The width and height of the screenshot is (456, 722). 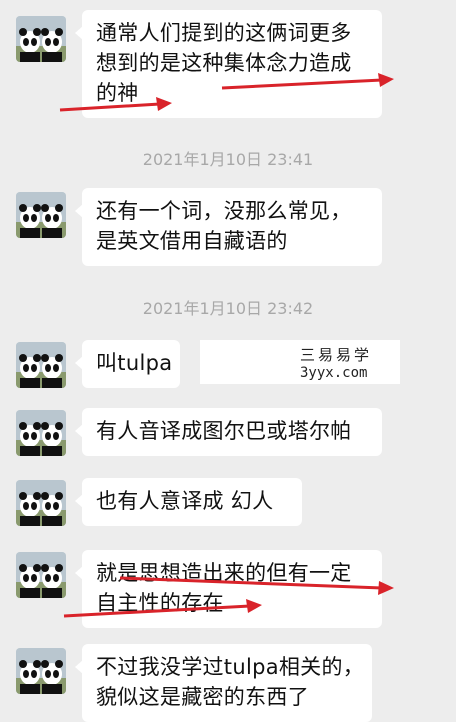 I want to click on message-bubble: 还有一个词，没那么常见， 是英文借用自藏语的, so click(x=228, y=227).